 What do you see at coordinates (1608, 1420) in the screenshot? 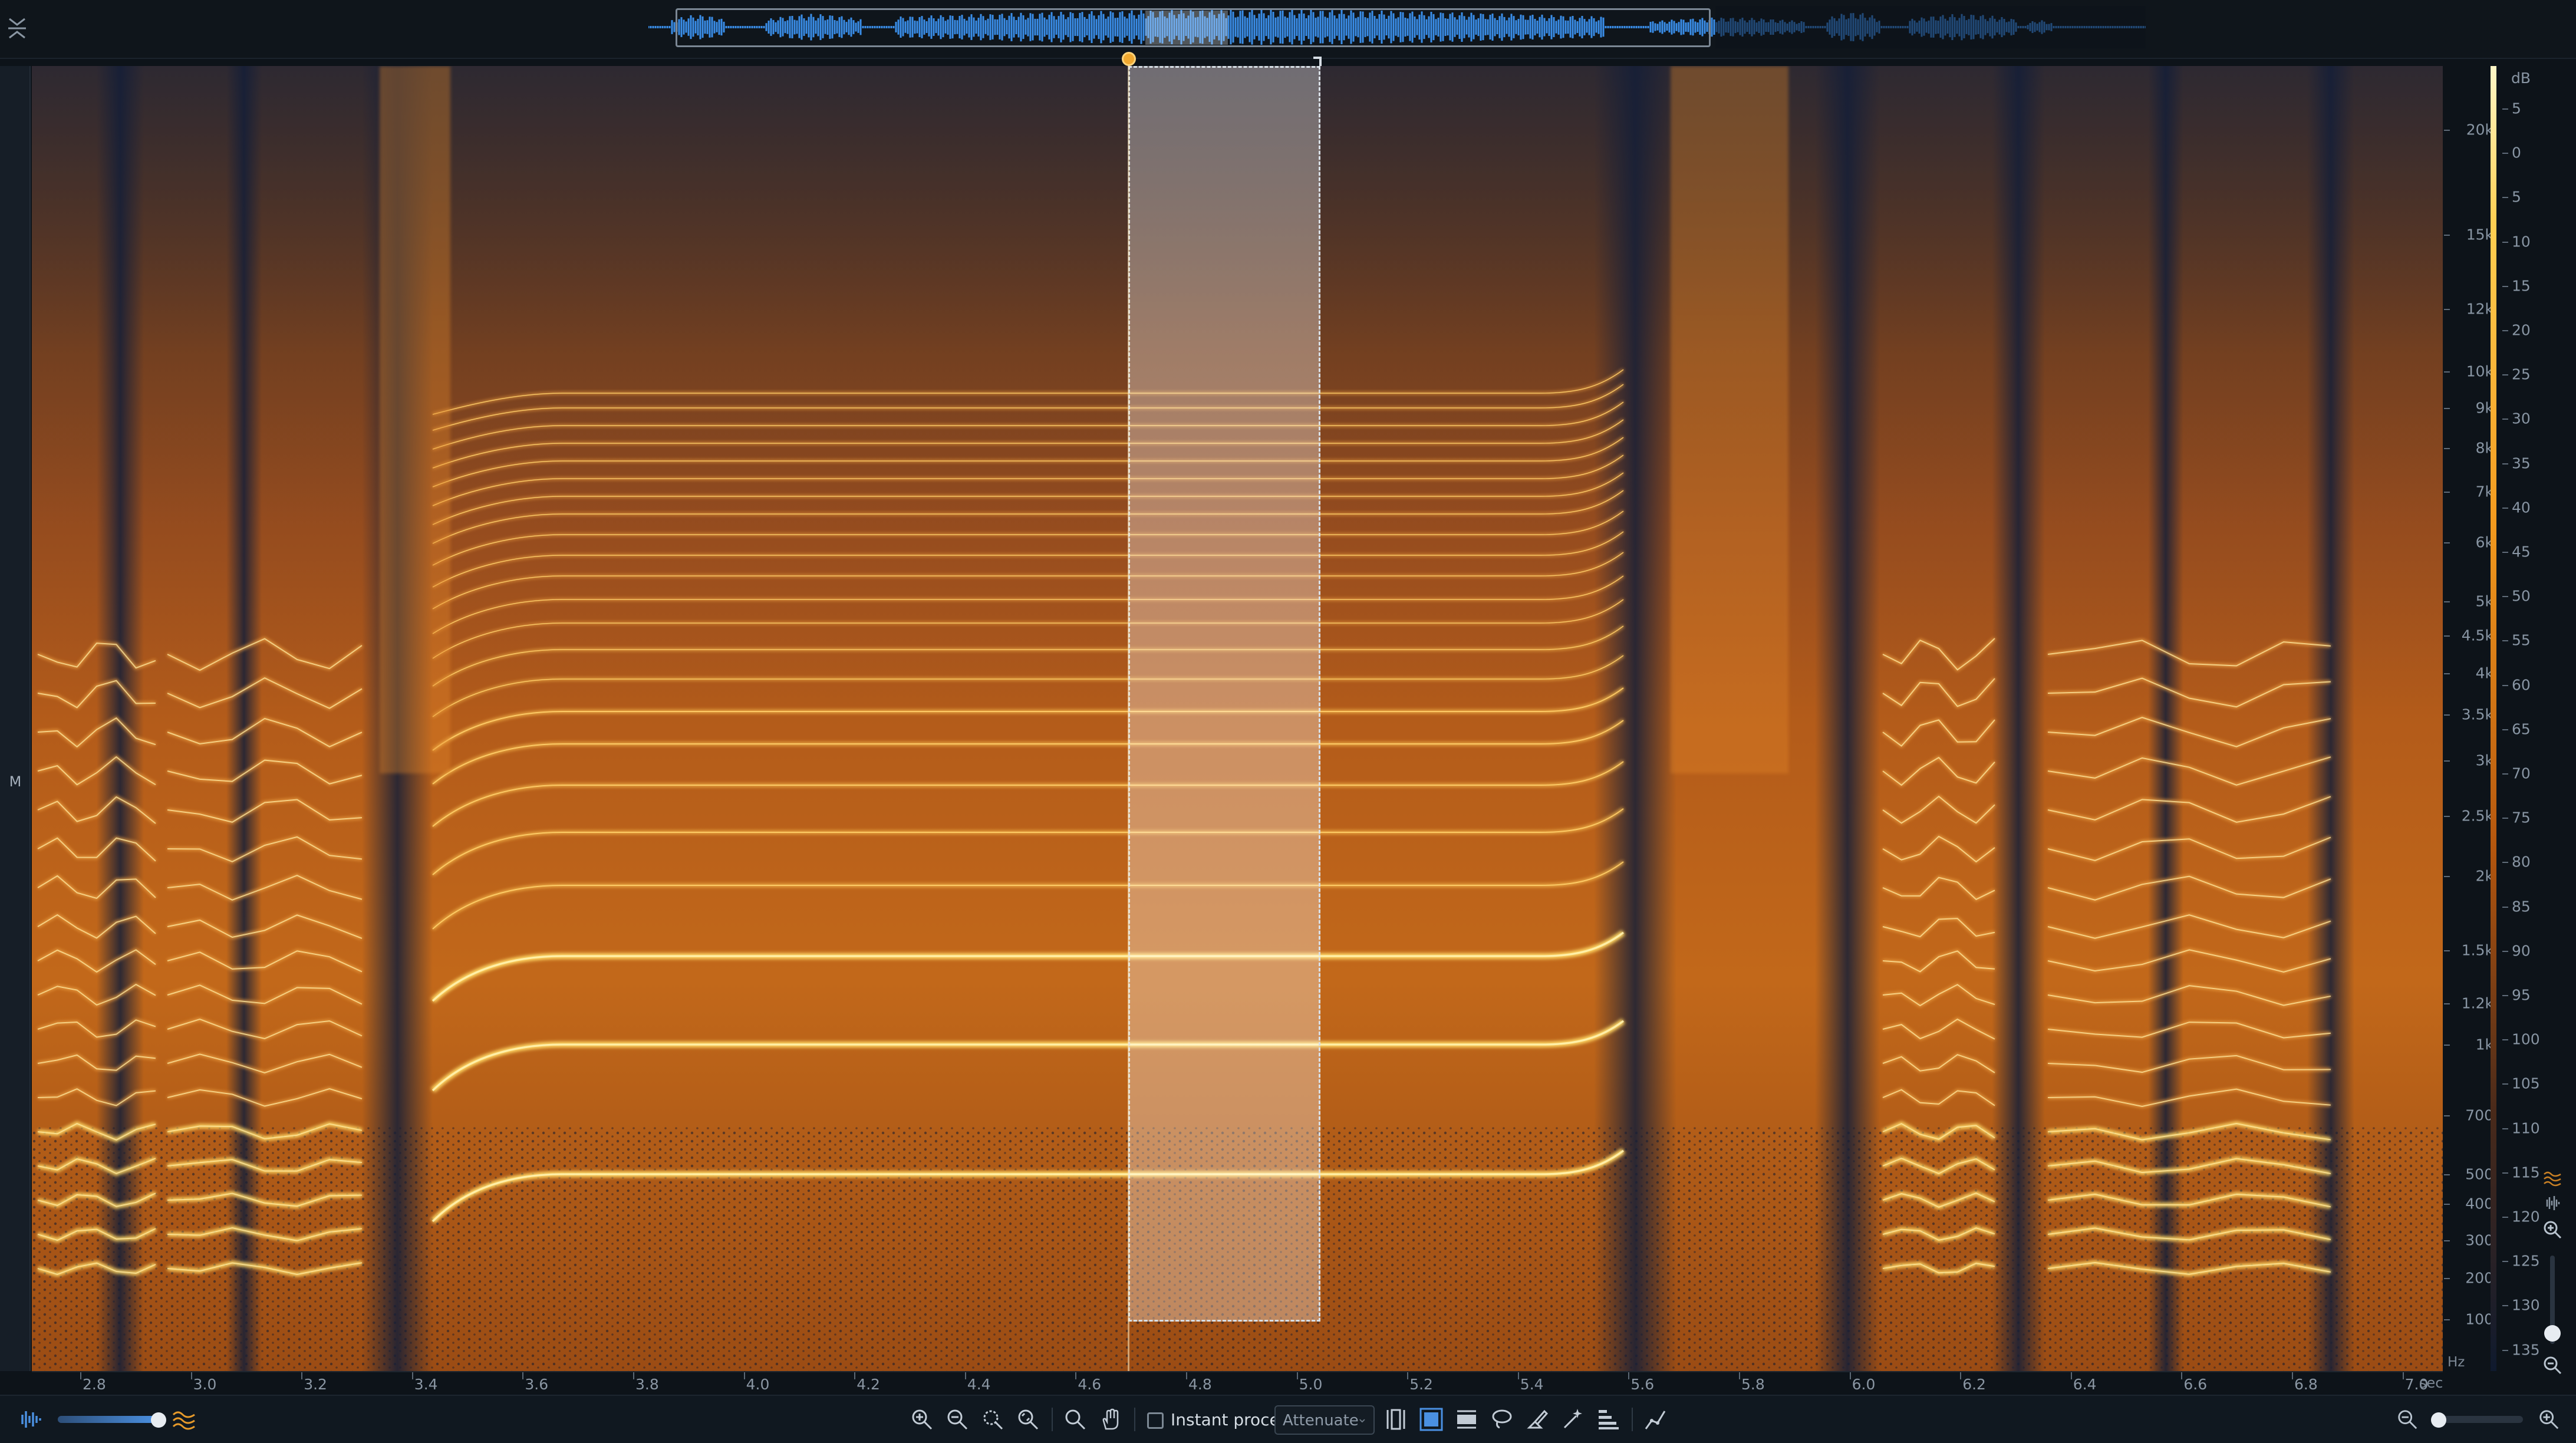
I see `harmonic-selection-icon` at bounding box center [1608, 1420].